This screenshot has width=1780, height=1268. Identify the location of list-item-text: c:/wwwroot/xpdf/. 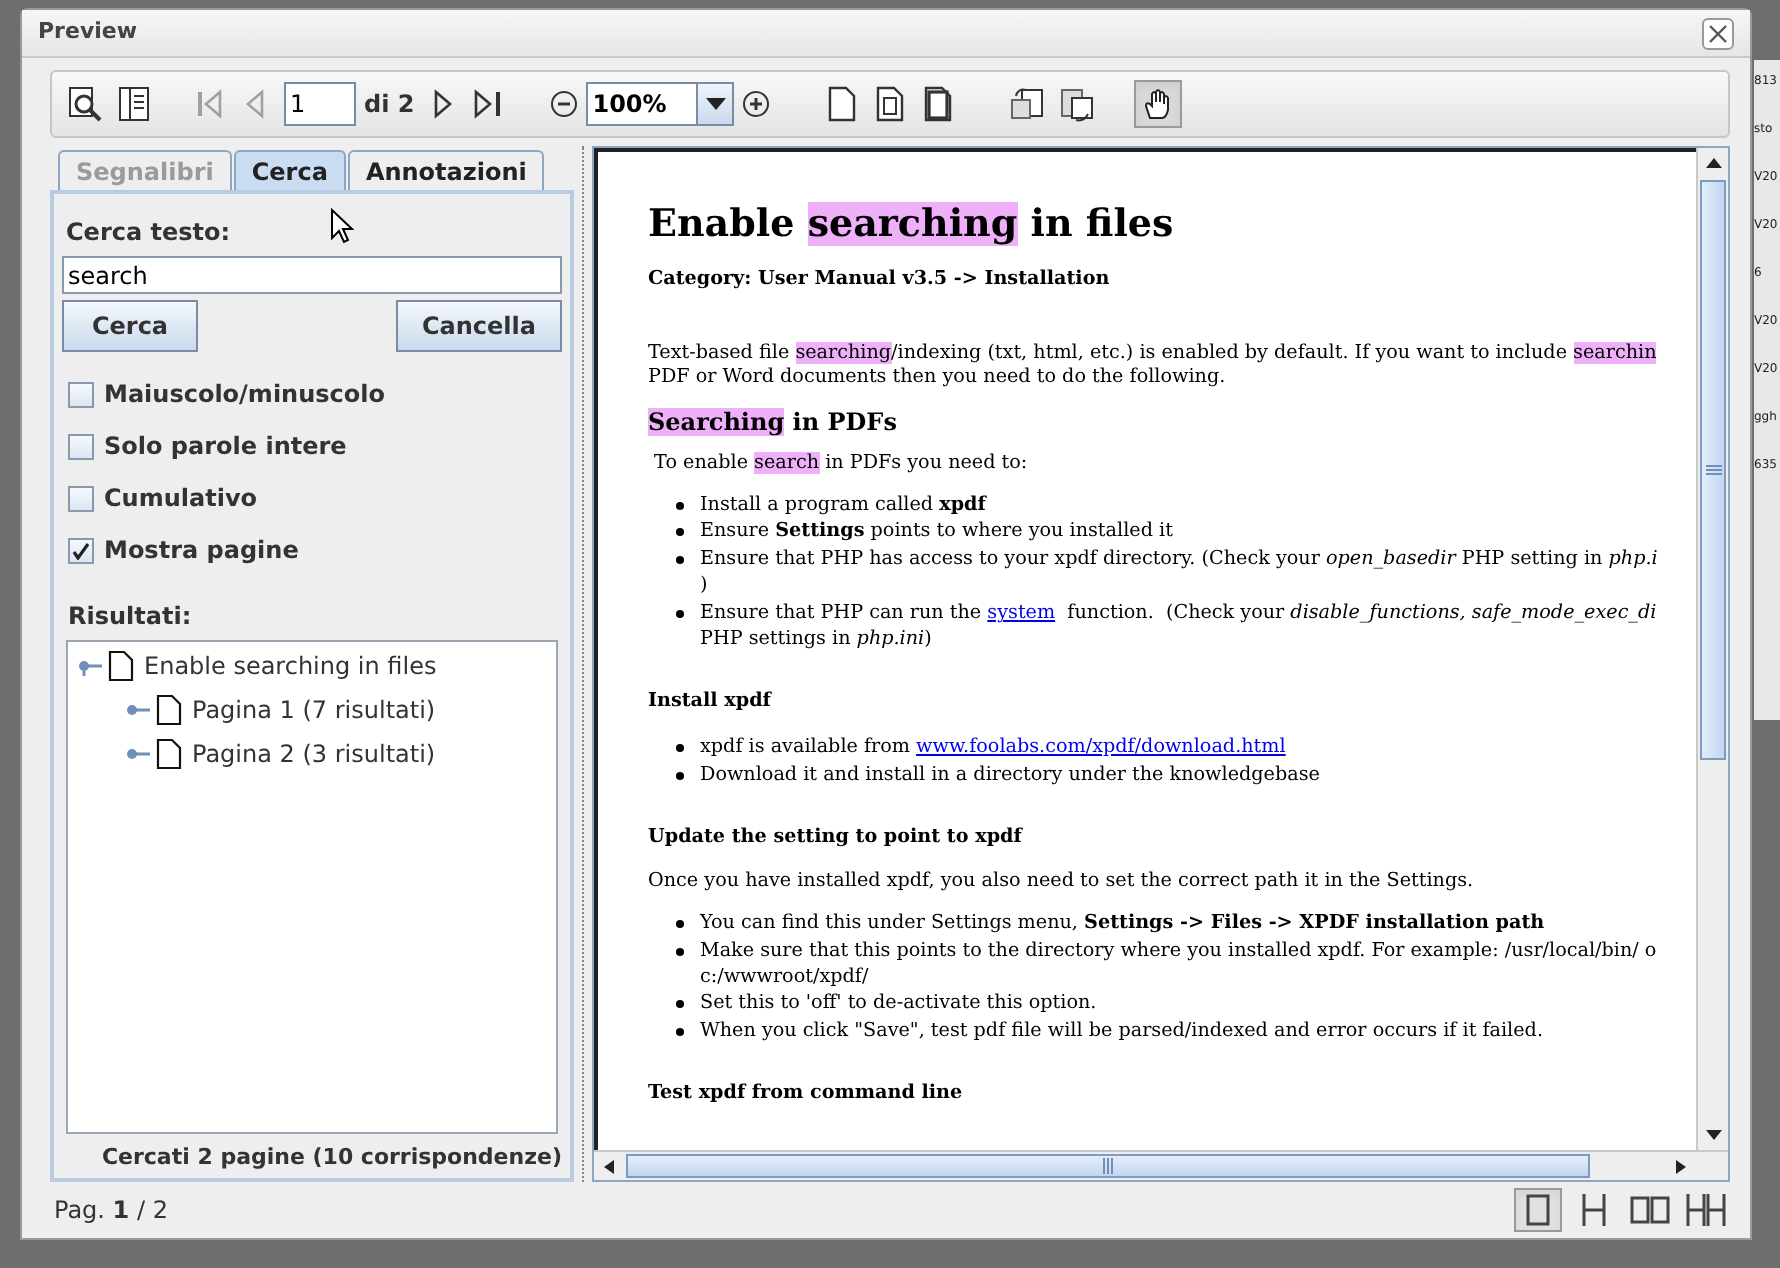
(785, 977).